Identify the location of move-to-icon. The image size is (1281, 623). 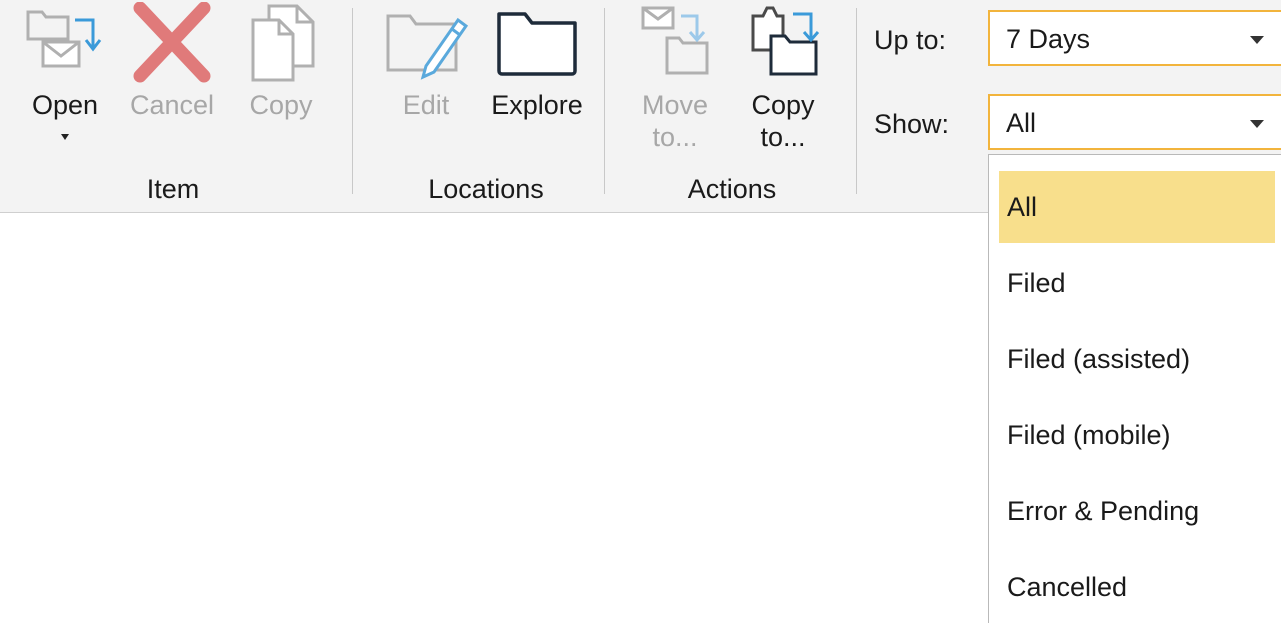
(675, 45).